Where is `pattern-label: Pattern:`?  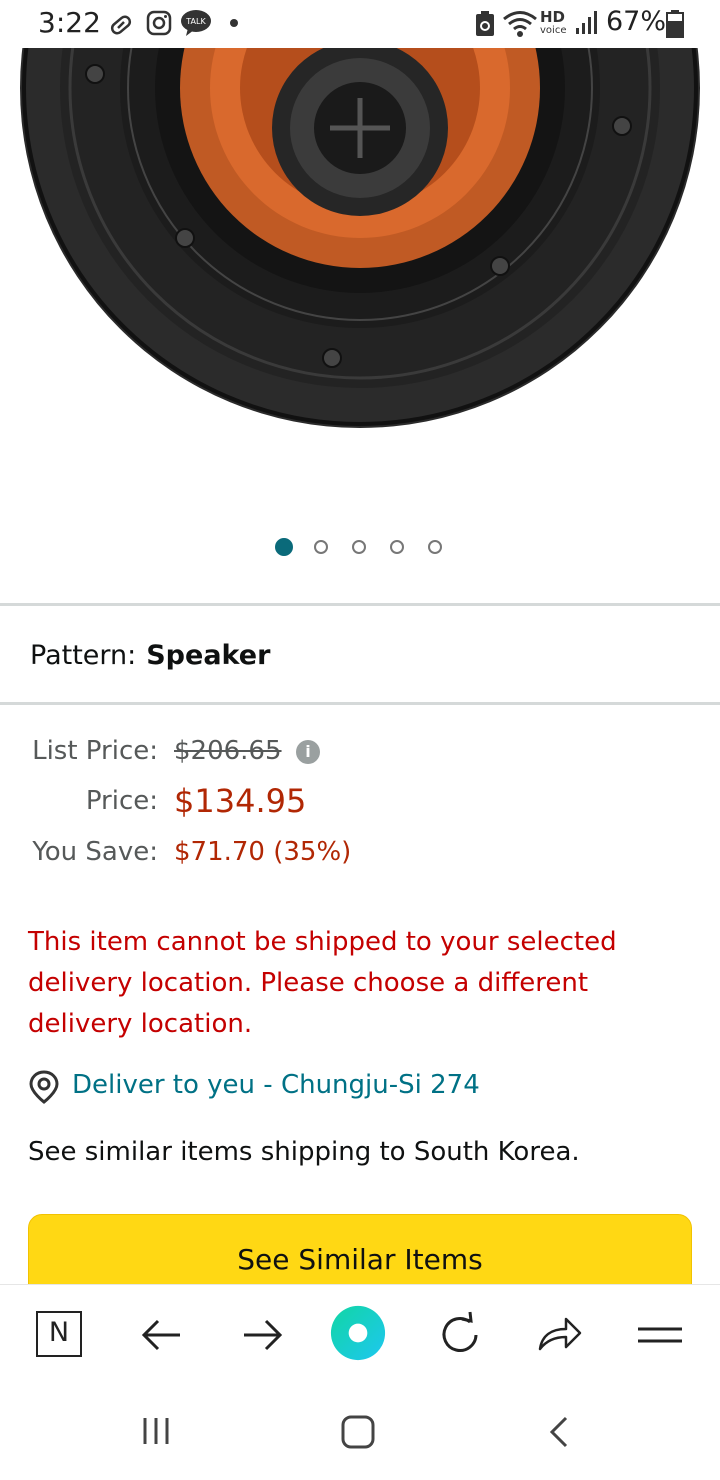 pattern-label: Pattern: is located at coordinates (83, 655).